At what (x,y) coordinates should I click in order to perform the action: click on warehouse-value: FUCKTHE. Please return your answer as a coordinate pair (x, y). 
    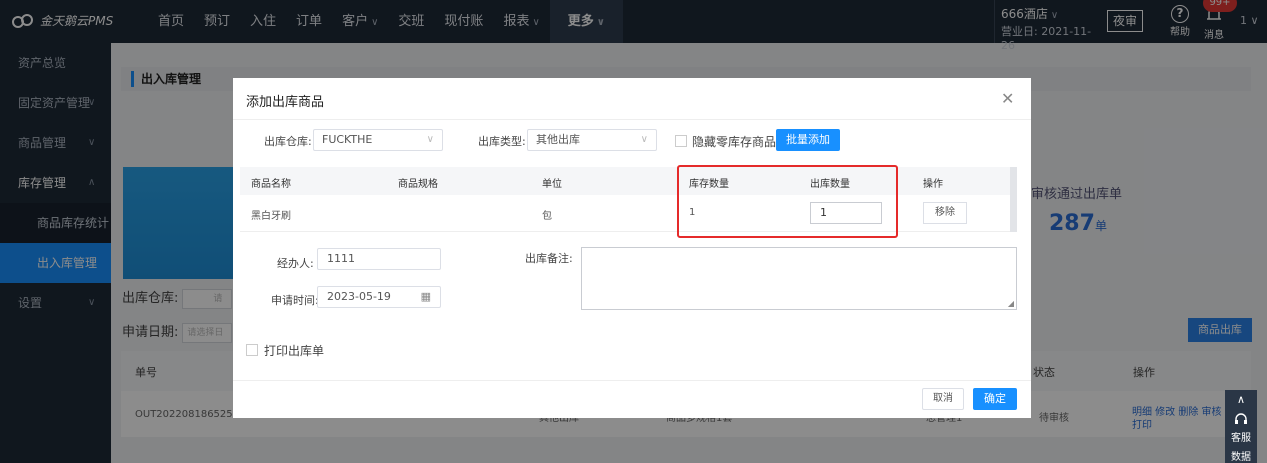
    Looking at the image, I should click on (347, 139).